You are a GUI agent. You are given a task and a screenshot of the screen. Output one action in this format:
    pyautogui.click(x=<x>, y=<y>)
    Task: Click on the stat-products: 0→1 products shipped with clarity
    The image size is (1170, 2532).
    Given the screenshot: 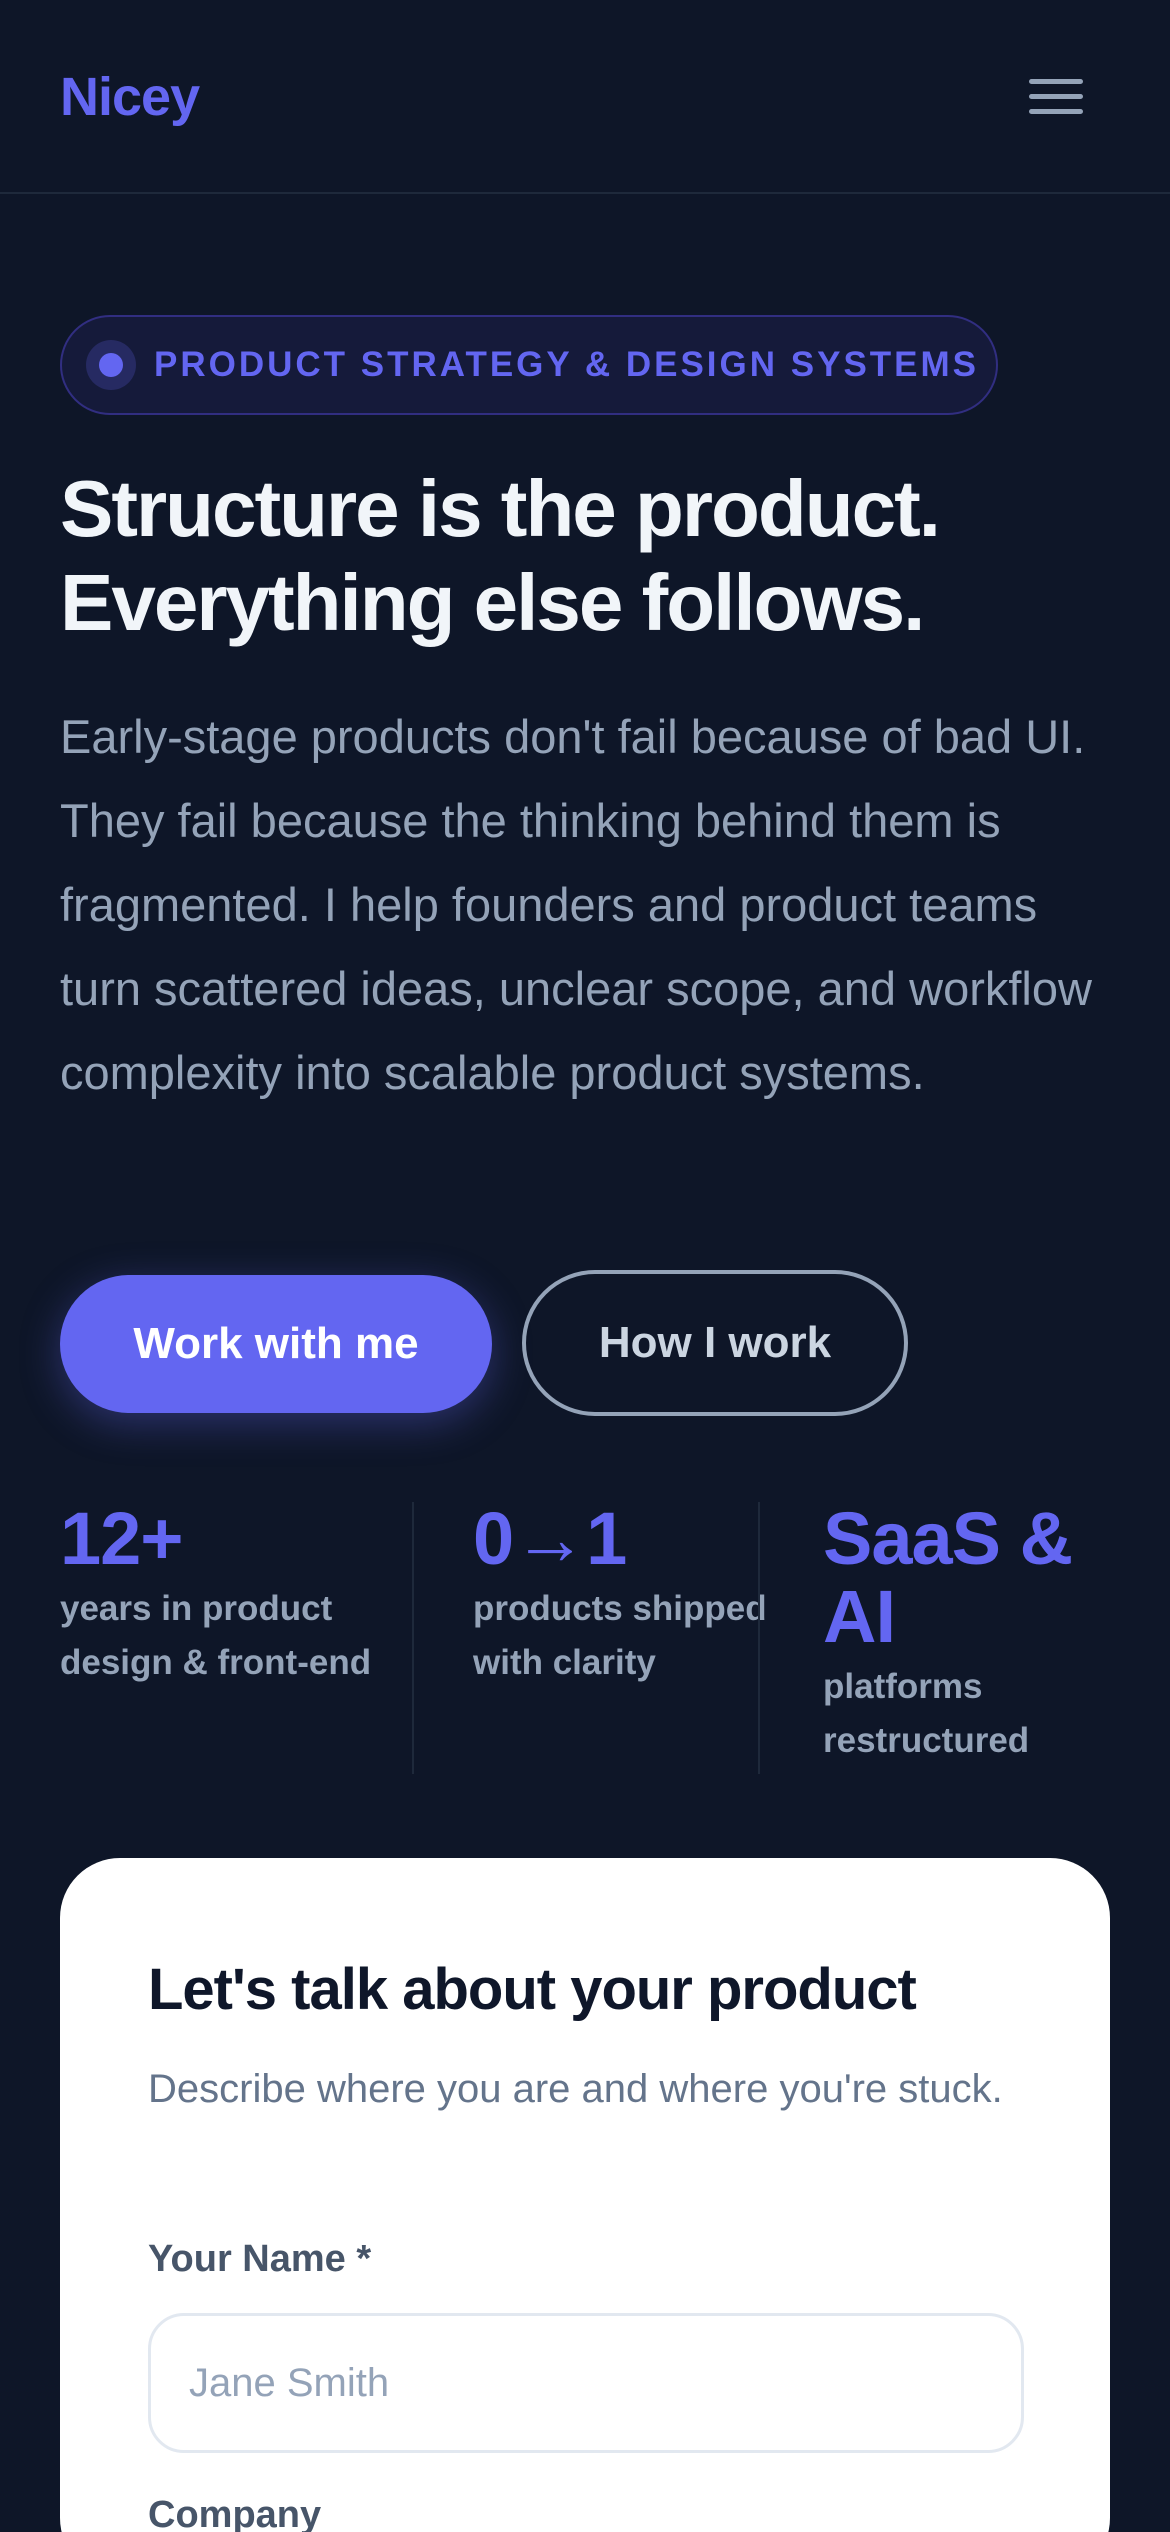 What is the action you would take?
    pyautogui.click(x=623, y=1595)
    